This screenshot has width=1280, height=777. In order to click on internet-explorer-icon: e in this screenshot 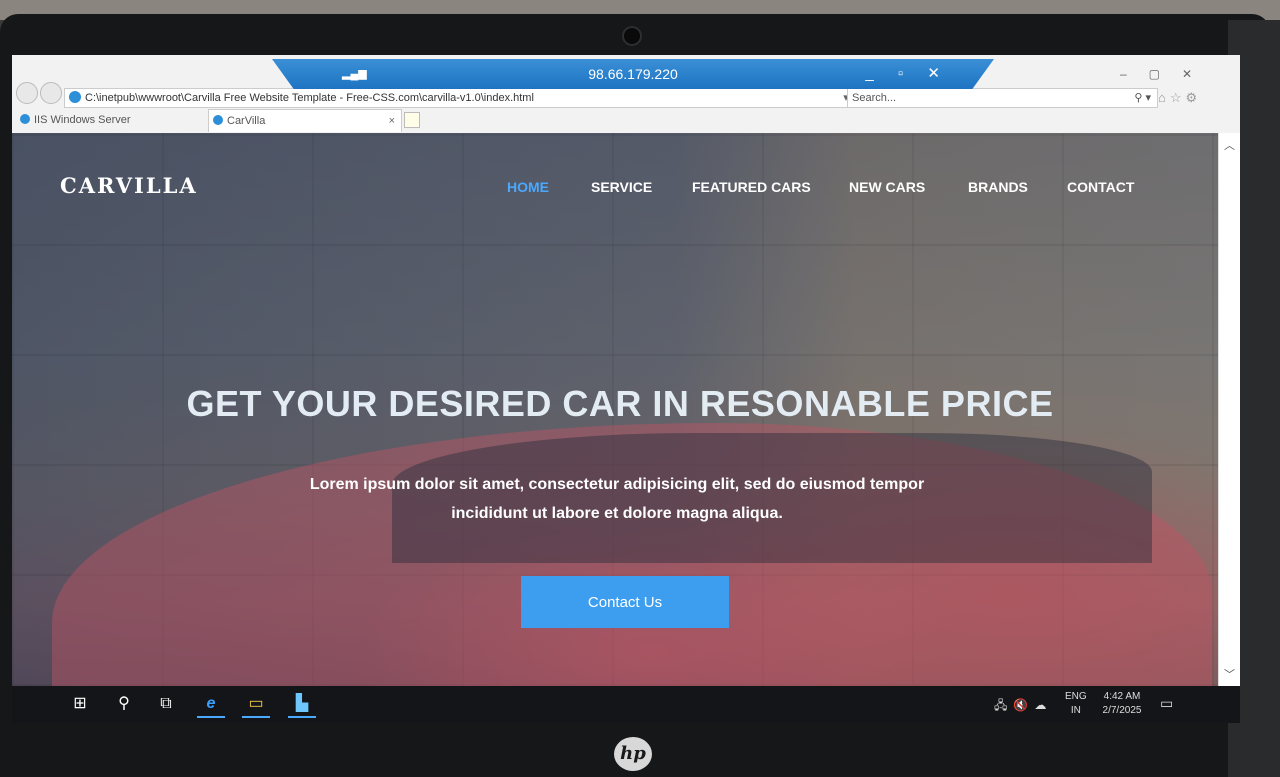, I will do `click(211, 705)`.